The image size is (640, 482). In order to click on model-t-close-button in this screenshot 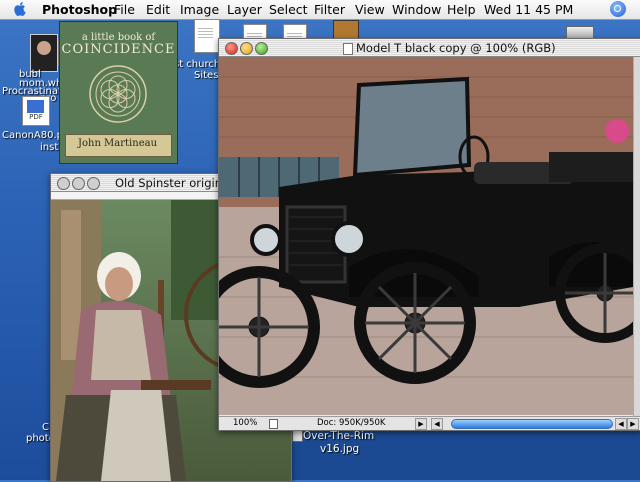, I will do `click(231, 48)`.